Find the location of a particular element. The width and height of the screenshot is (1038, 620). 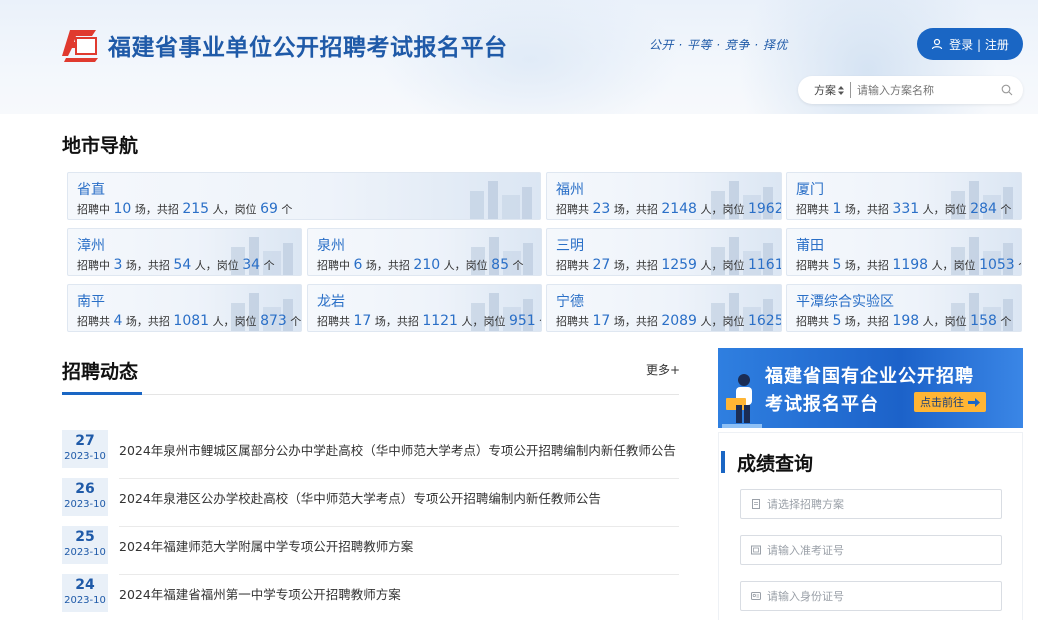

position-count: 1625 is located at coordinates (764, 321).